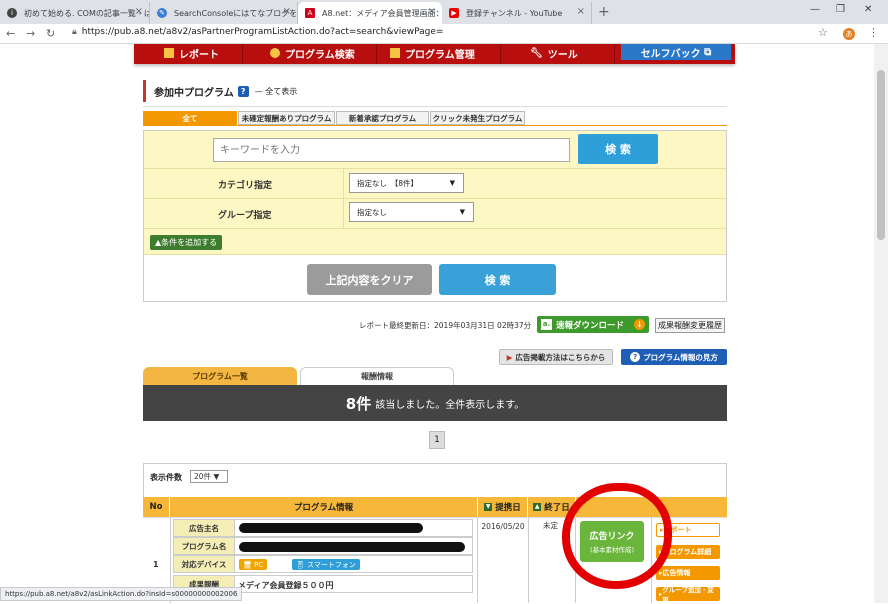  What do you see at coordinates (156, 507) in the screenshot?
I see `header-no: No` at bounding box center [156, 507].